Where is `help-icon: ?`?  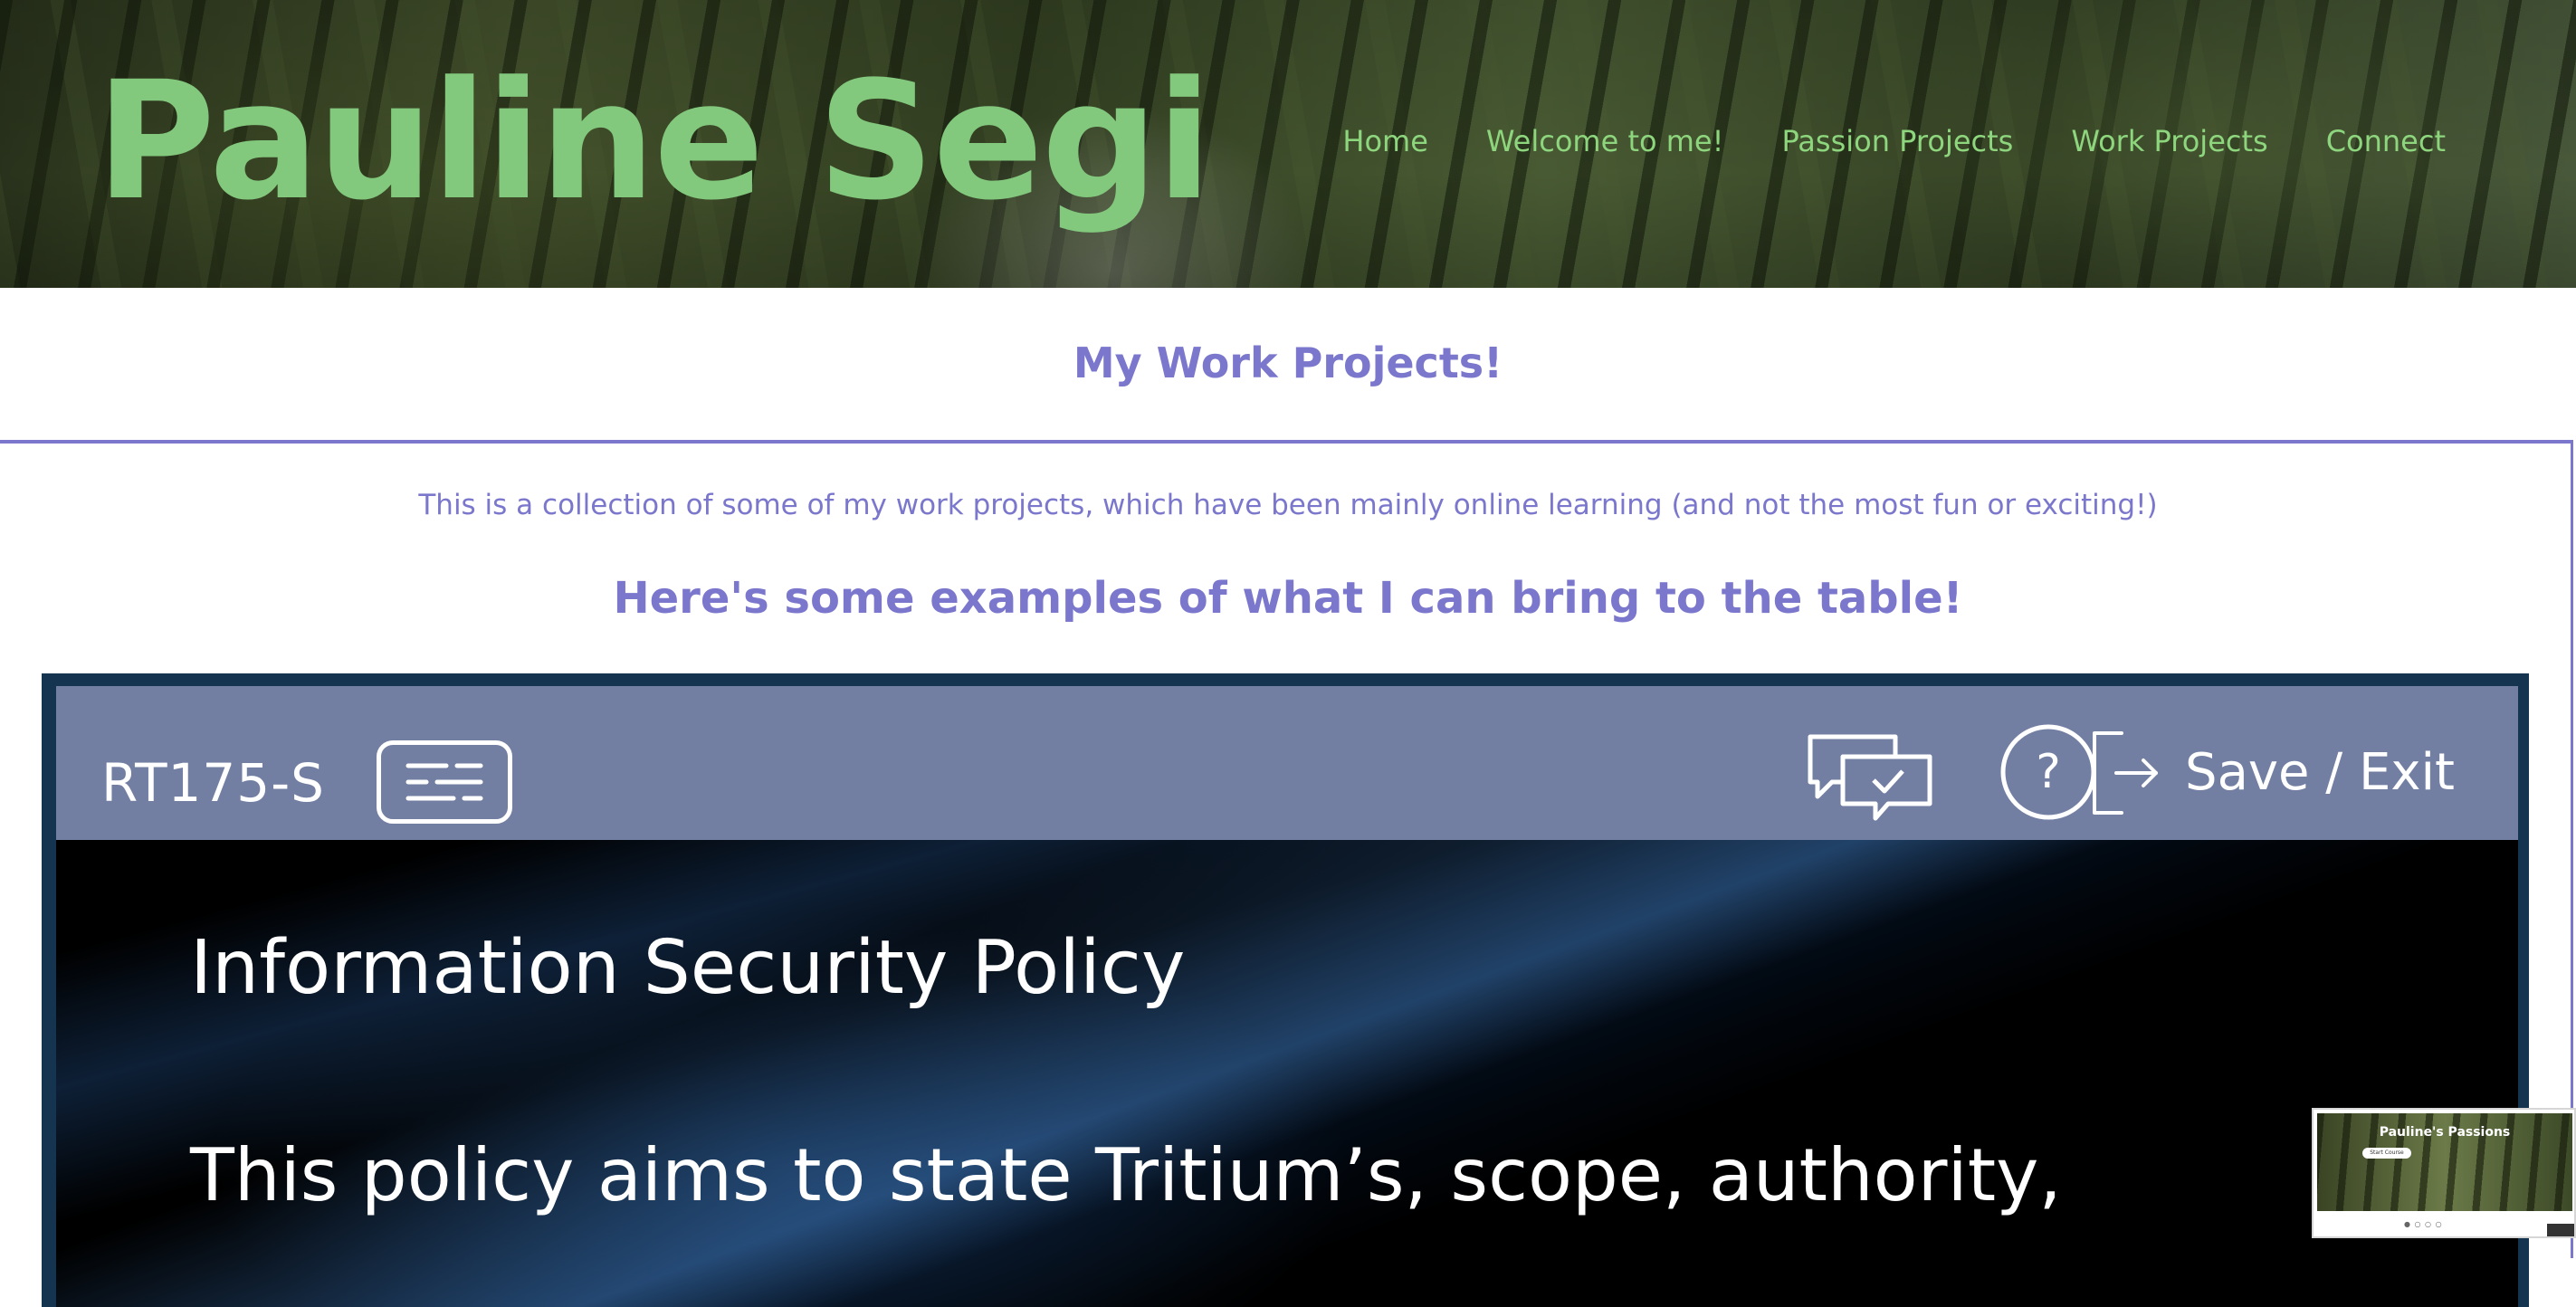
help-icon: ? is located at coordinates (2048, 772).